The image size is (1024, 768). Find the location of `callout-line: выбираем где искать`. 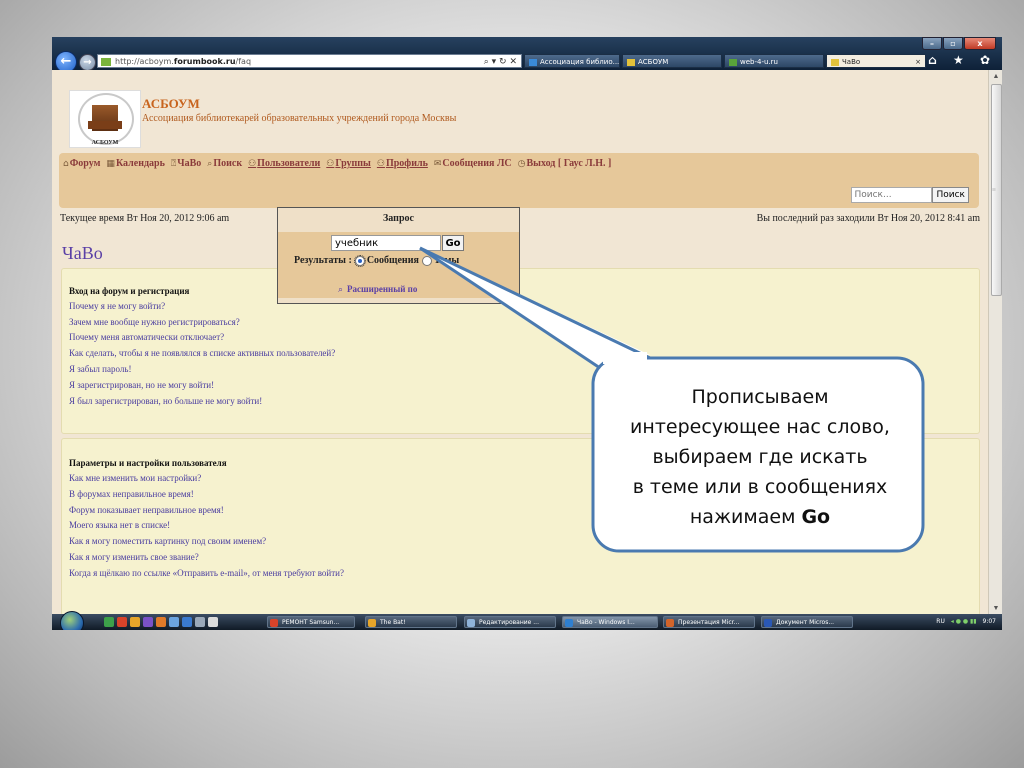

callout-line: выбираем где искать is located at coordinates (760, 457).